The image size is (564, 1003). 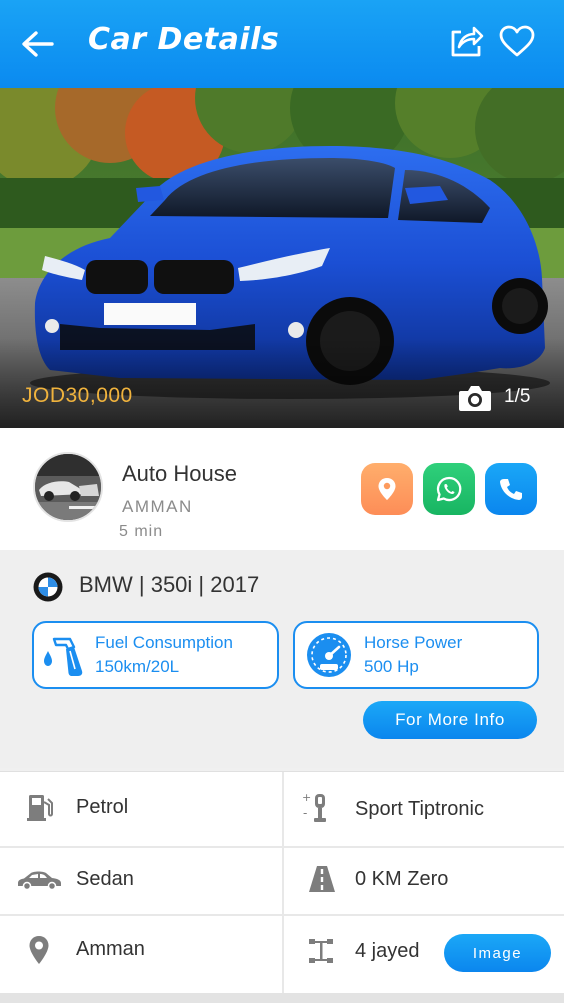 I want to click on grid-divider-vertical, so click(x=283, y=883).